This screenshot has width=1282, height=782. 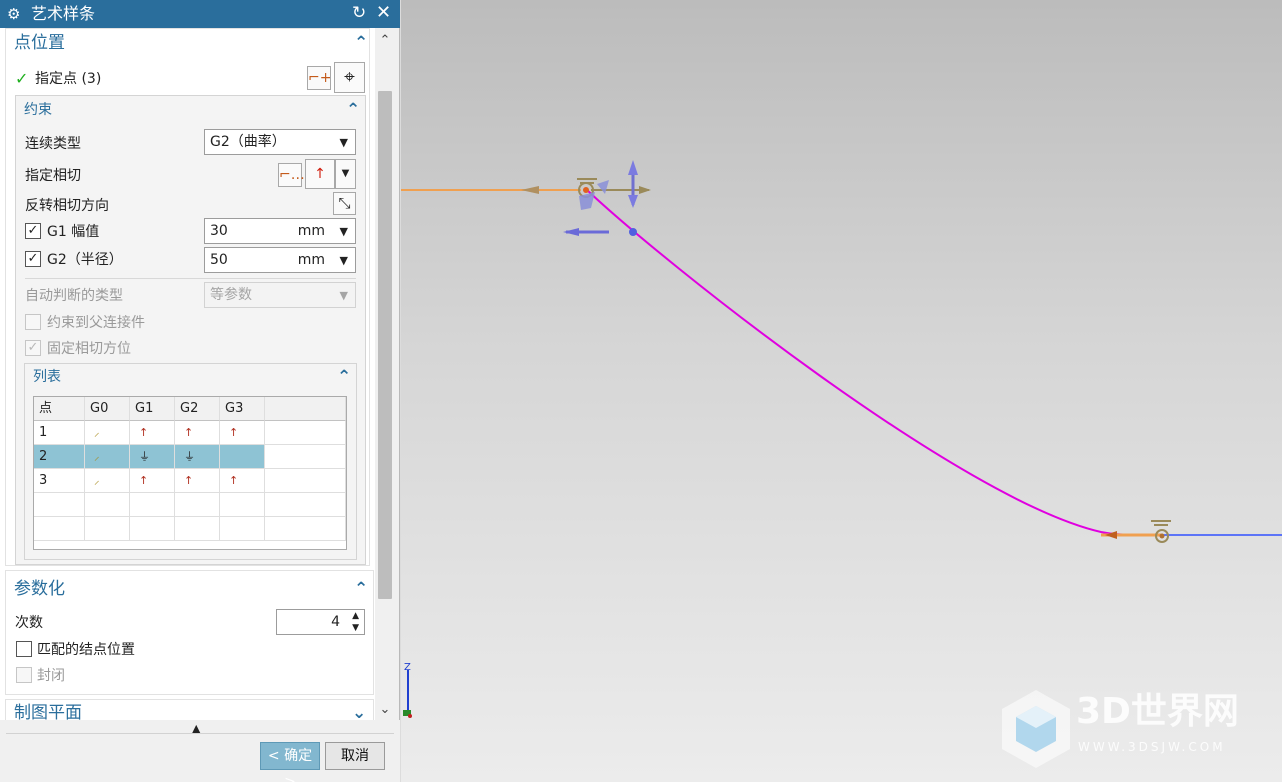 I want to click on check-icon: ✓, so click(x=22, y=78).